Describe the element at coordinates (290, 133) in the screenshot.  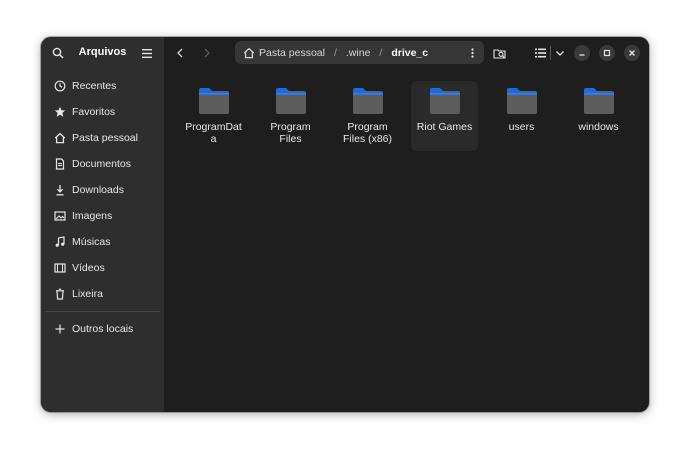
I see `file-name: Program Files` at that location.